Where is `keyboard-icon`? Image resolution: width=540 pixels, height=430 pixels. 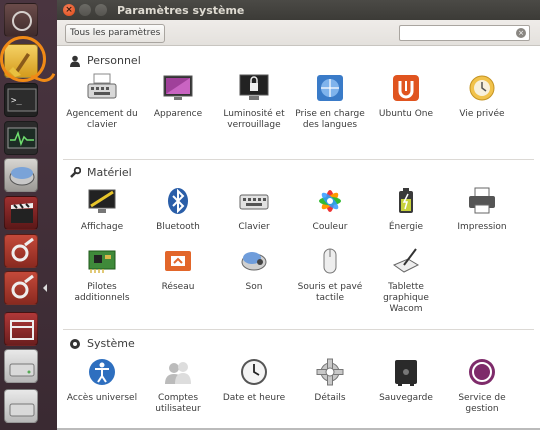 keyboard-icon is located at coordinates (254, 201).